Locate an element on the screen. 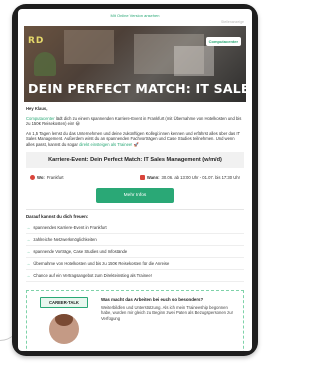 This screenshot has height=367, width=320. more-info-button: Mehr Infos is located at coordinates (135, 195).